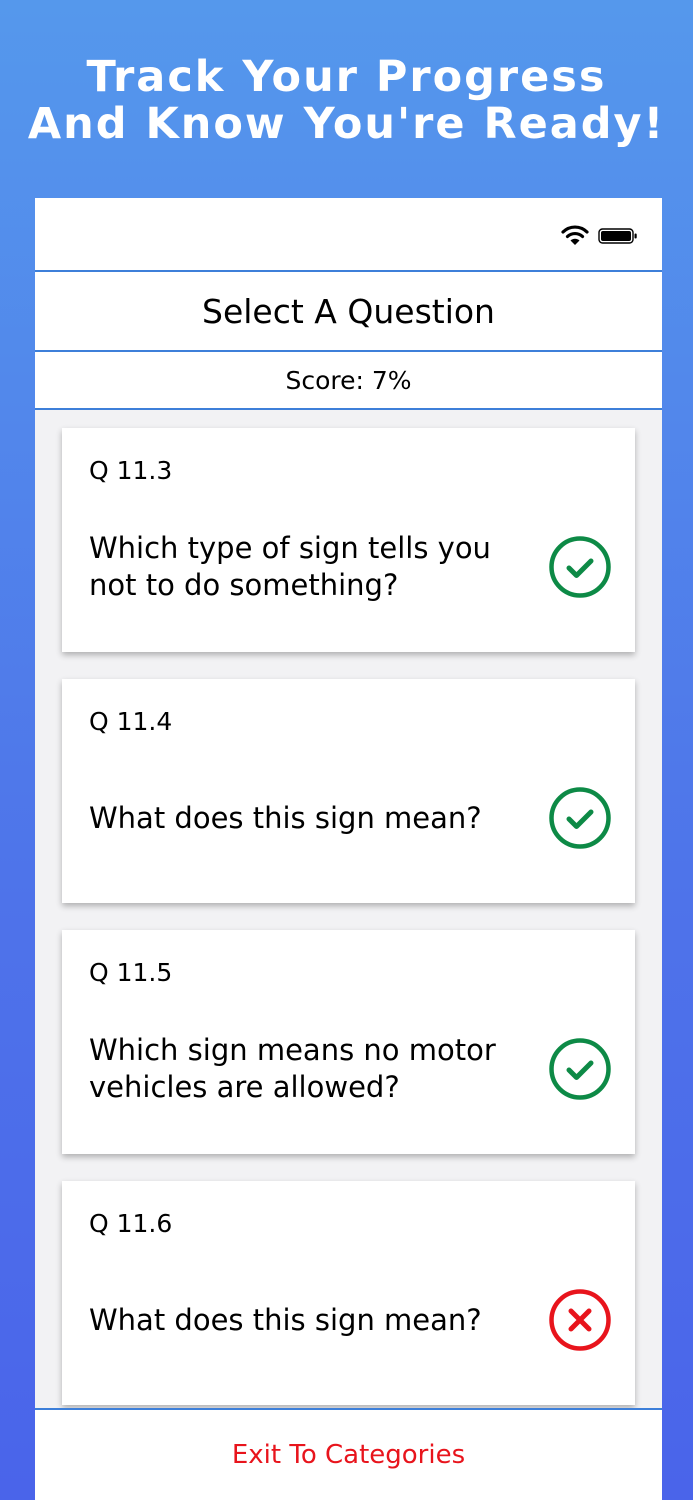 Image resolution: width=693 pixels, height=1500 pixels. What do you see at coordinates (244, 585) in the screenshot?
I see `question-text-line: not to do something?` at bounding box center [244, 585].